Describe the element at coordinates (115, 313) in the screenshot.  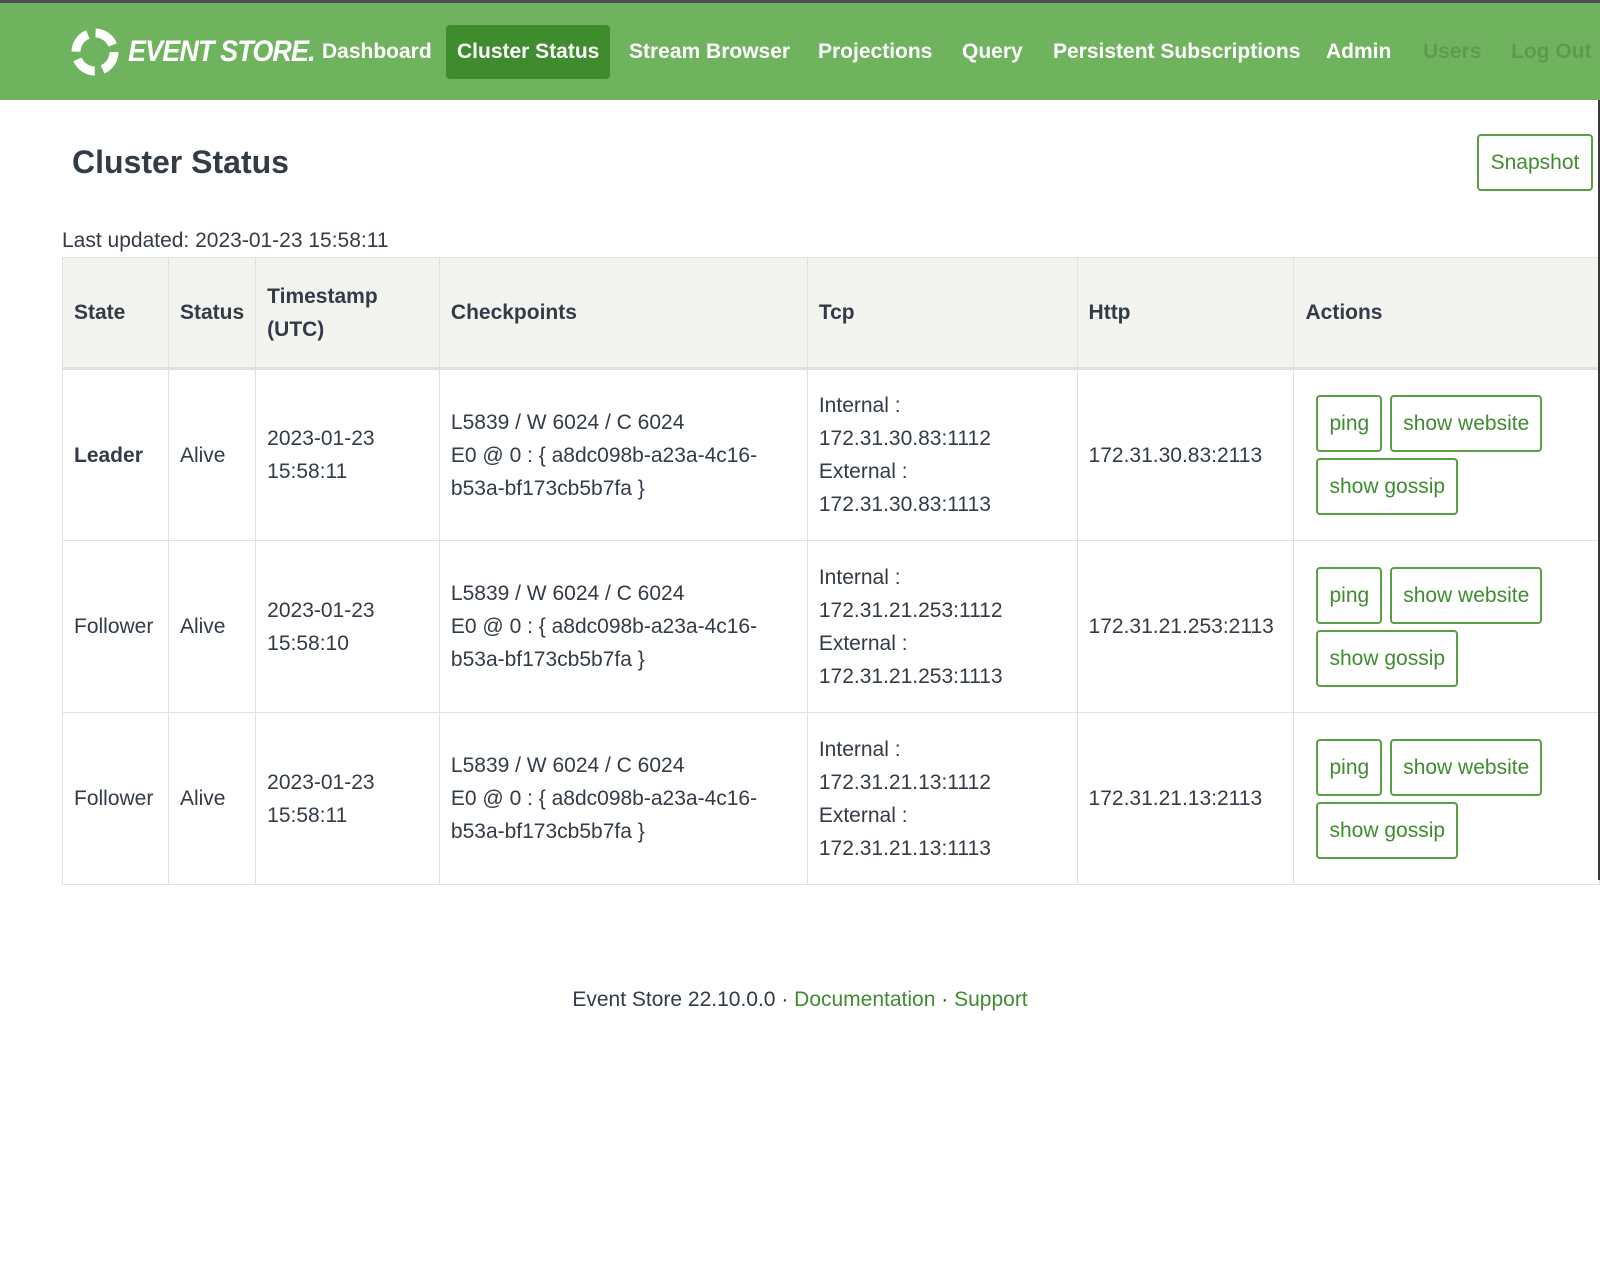
I see `header-state: State` at that location.